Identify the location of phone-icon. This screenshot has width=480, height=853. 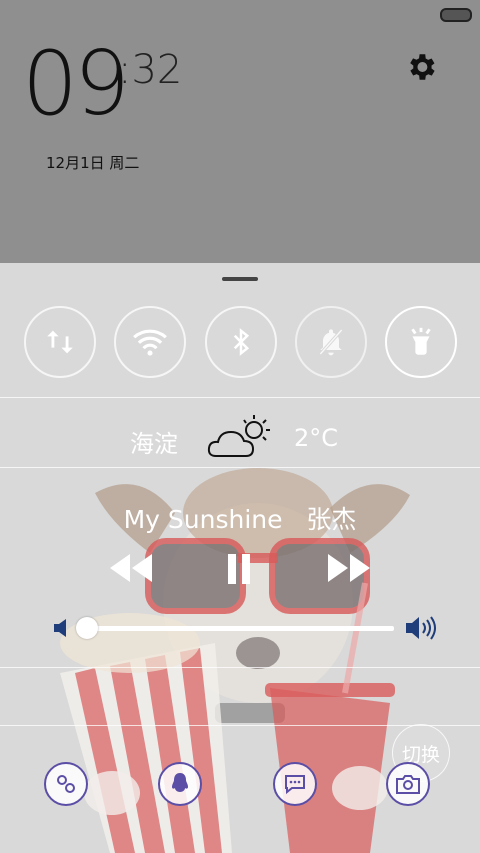
(66, 784).